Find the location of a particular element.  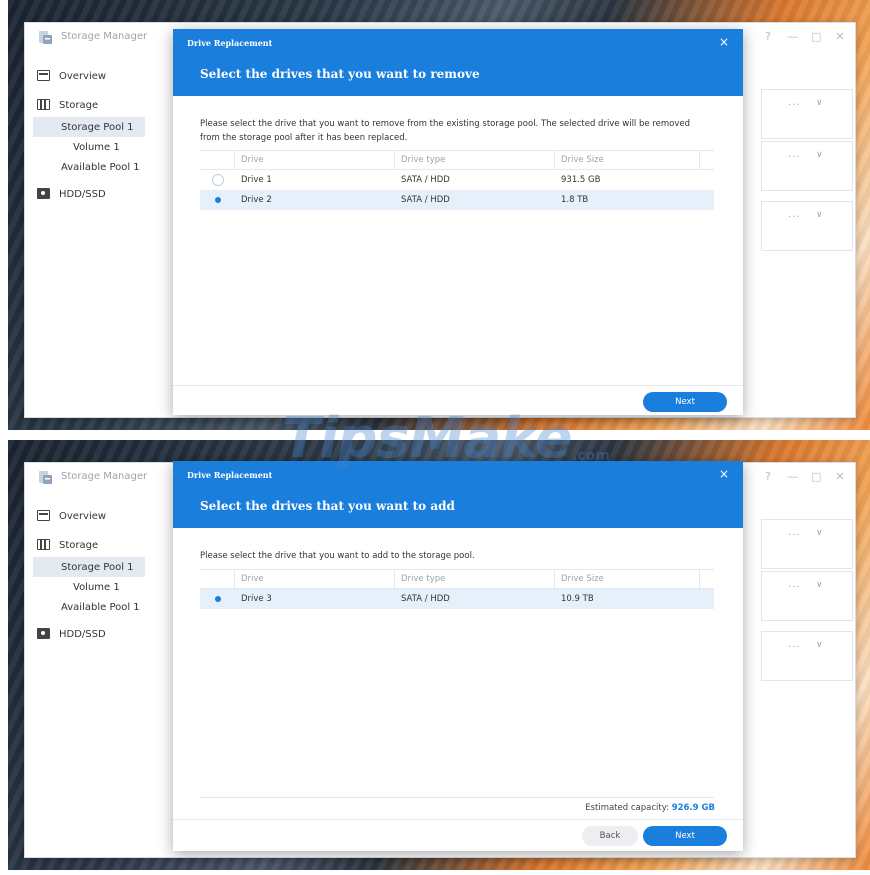

capacity-label: Estimated capacity: is located at coordinates (627, 808).